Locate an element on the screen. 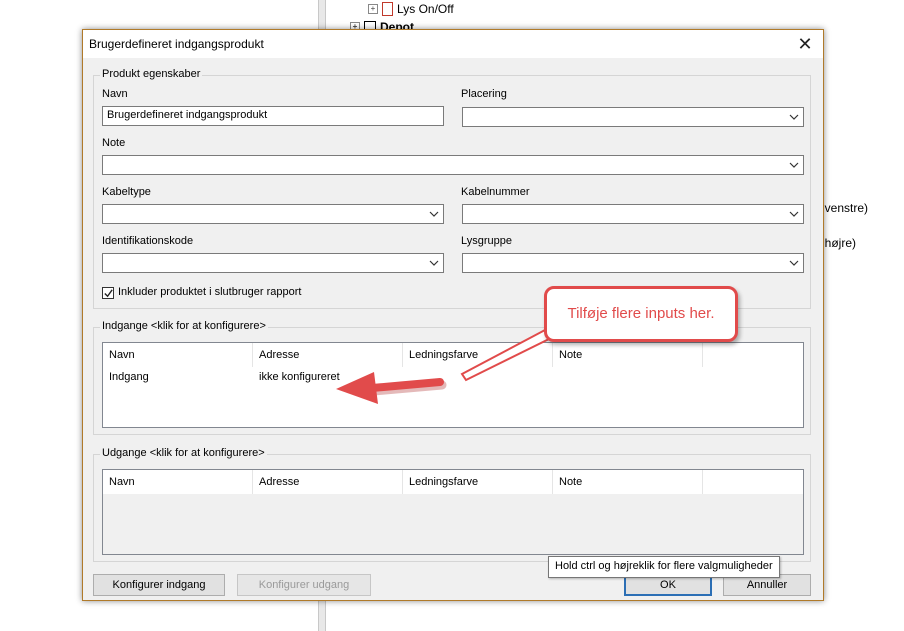 The width and height of the screenshot is (904, 631). callout-text: Tilføje flere inputs her. is located at coordinates (641, 313).